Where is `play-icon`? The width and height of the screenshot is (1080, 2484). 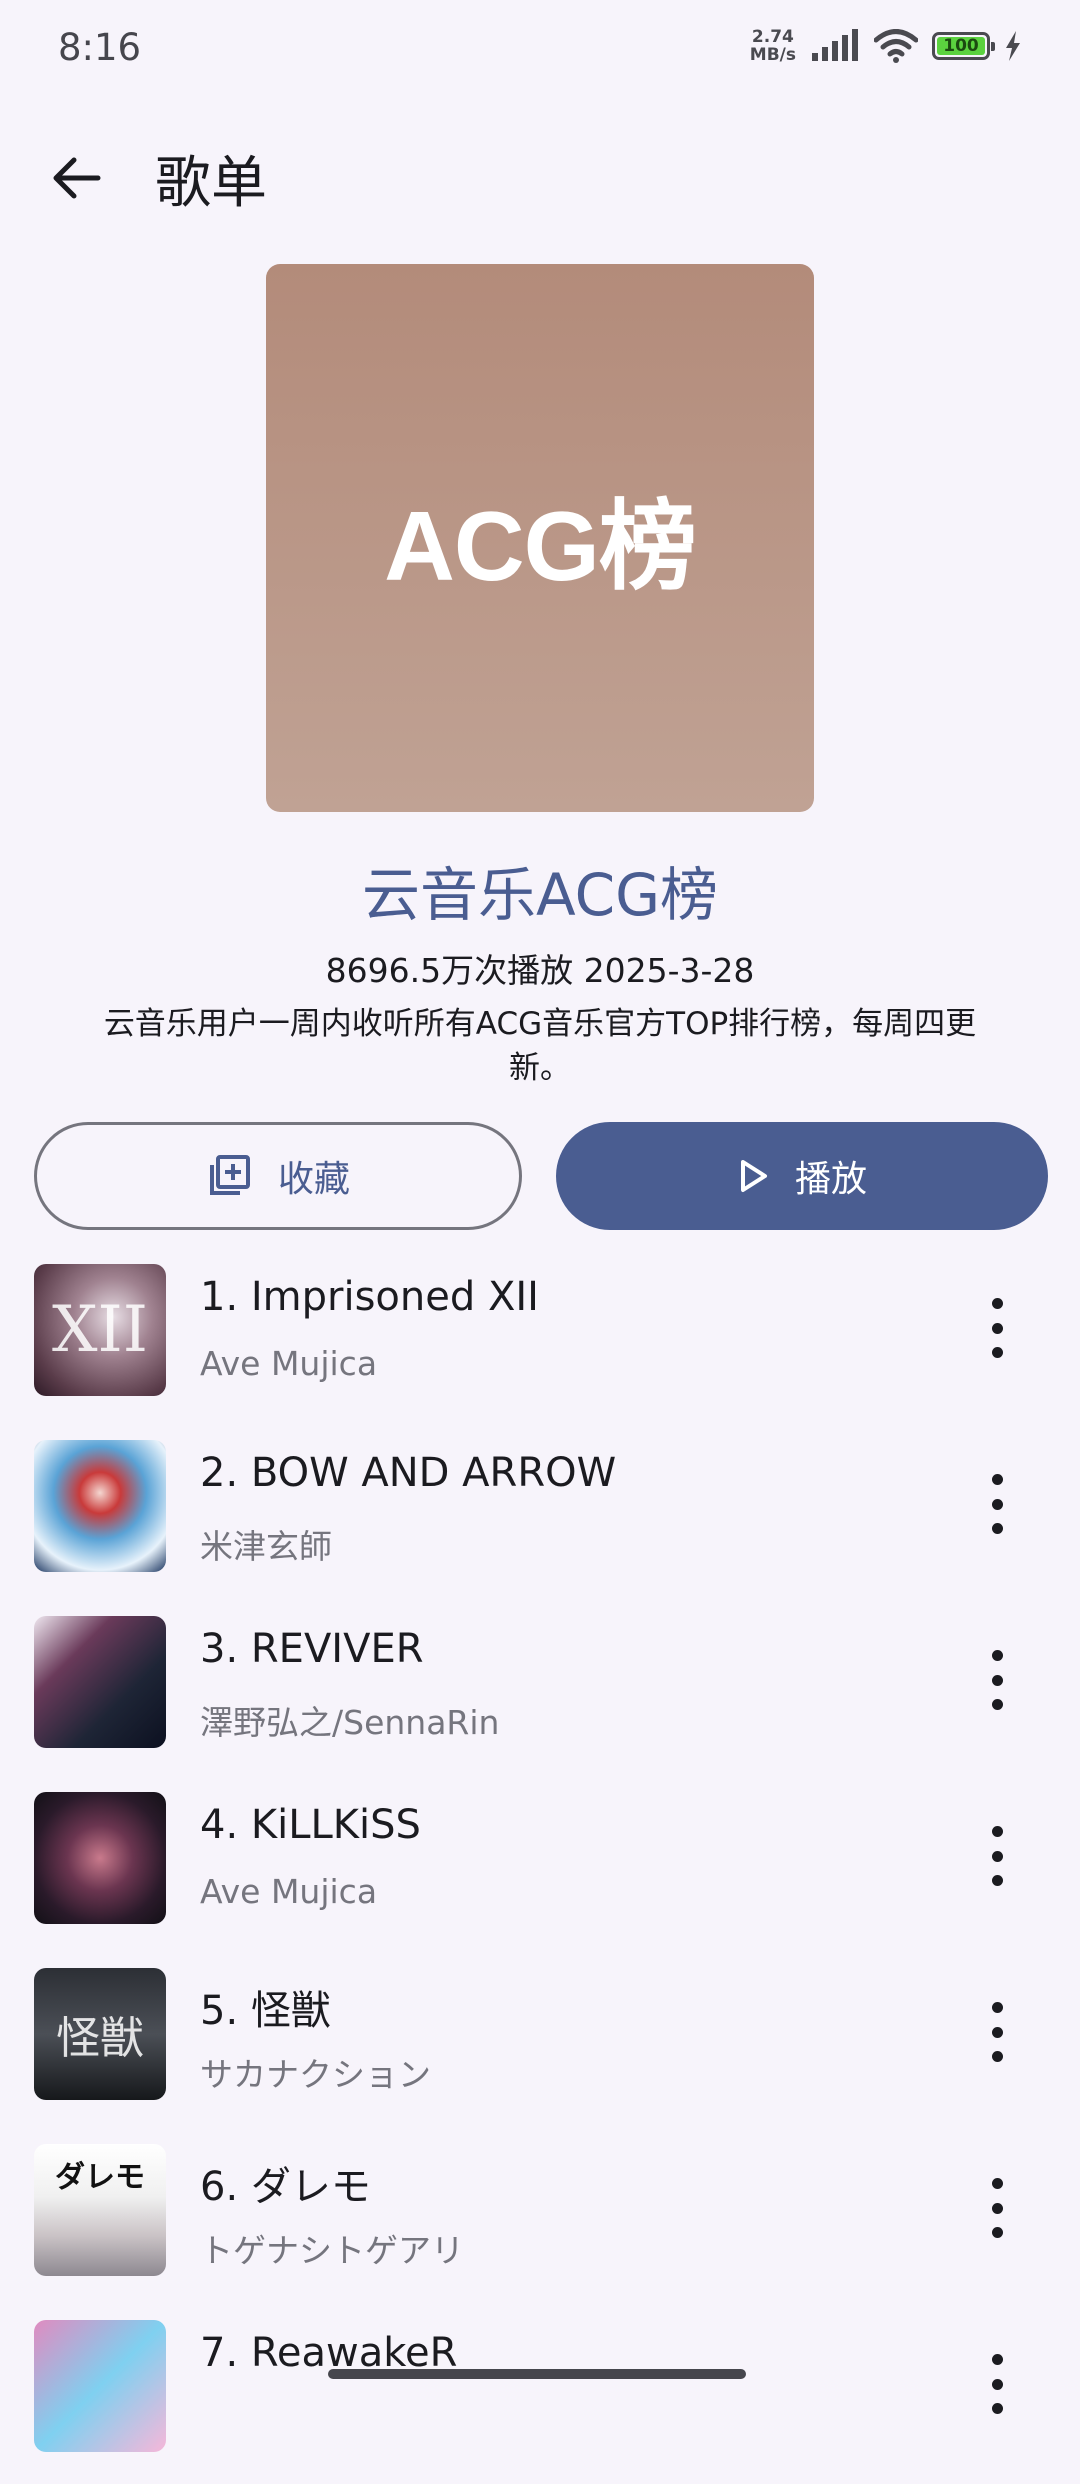 play-icon is located at coordinates (753, 1176).